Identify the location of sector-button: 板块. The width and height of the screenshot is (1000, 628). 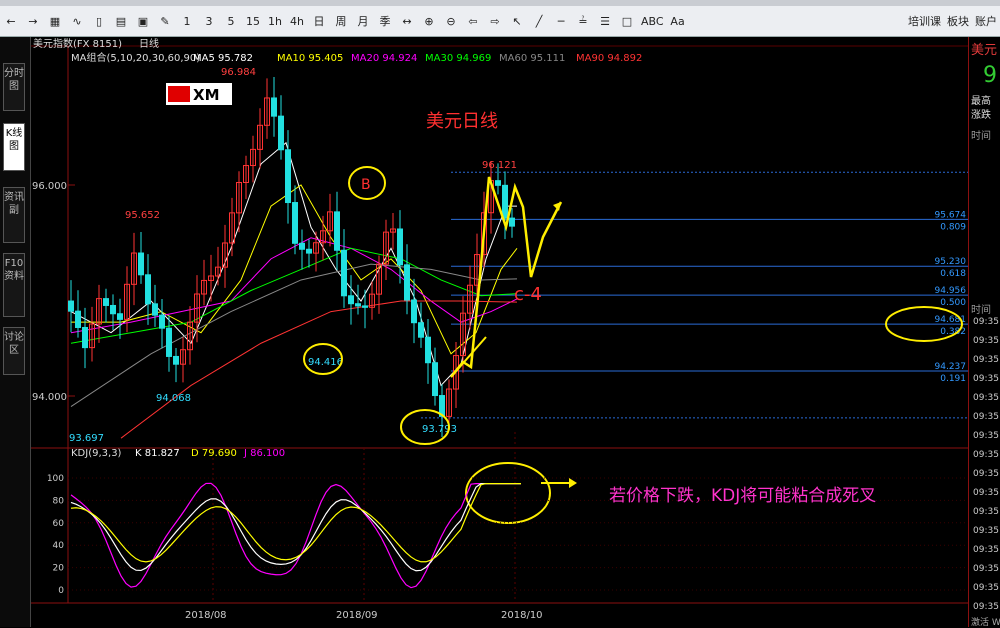
(958, 21).